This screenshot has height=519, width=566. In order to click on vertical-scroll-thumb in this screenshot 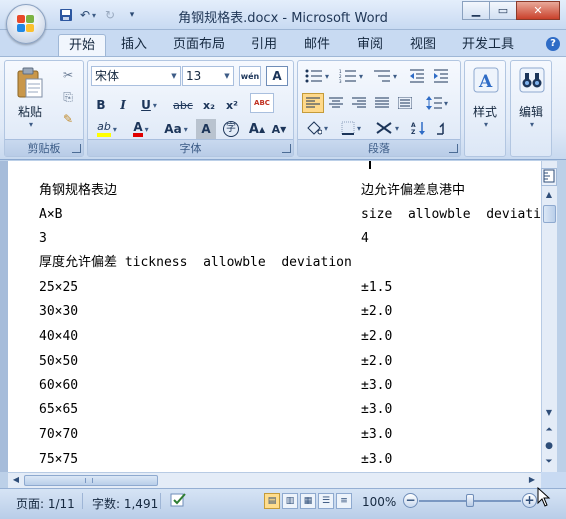, I will do `click(549, 214)`.